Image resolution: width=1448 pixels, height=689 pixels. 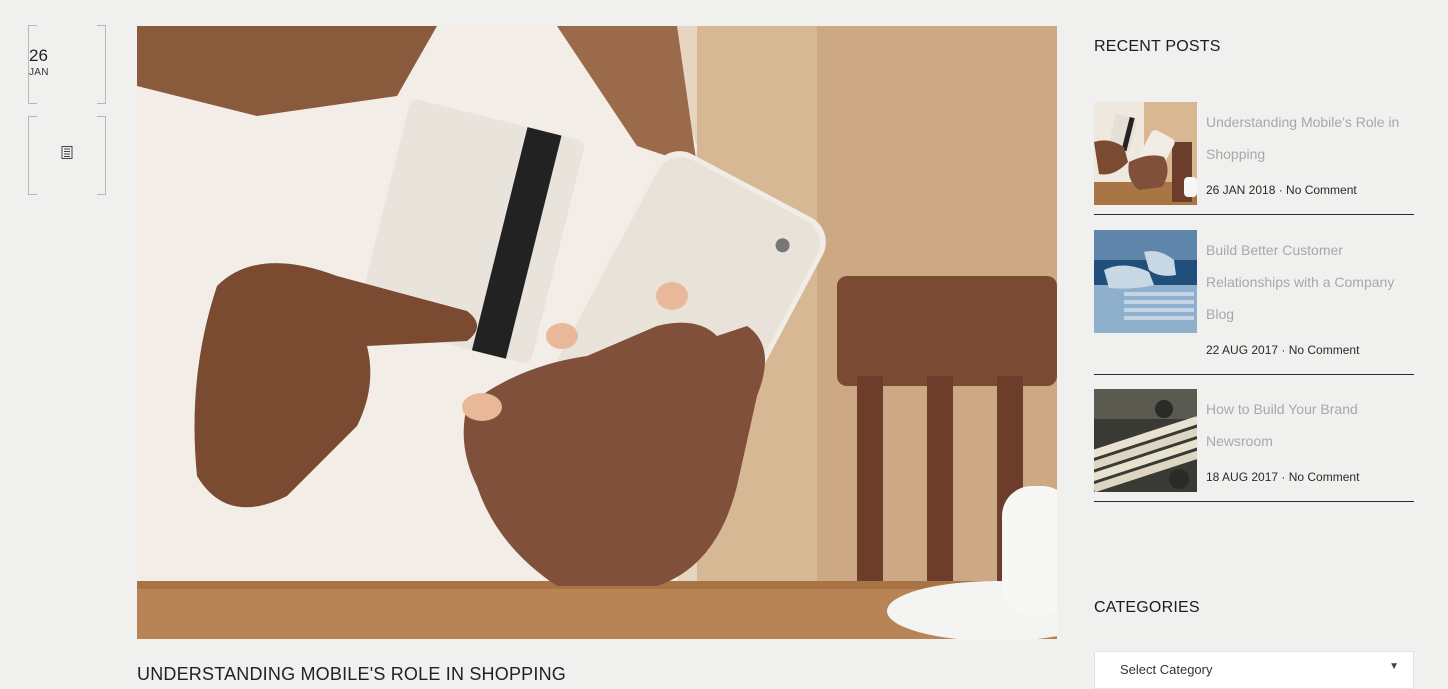 What do you see at coordinates (1394, 666) in the screenshot?
I see `caret-down-icon: ▼` at bounding box center [1394, 666].